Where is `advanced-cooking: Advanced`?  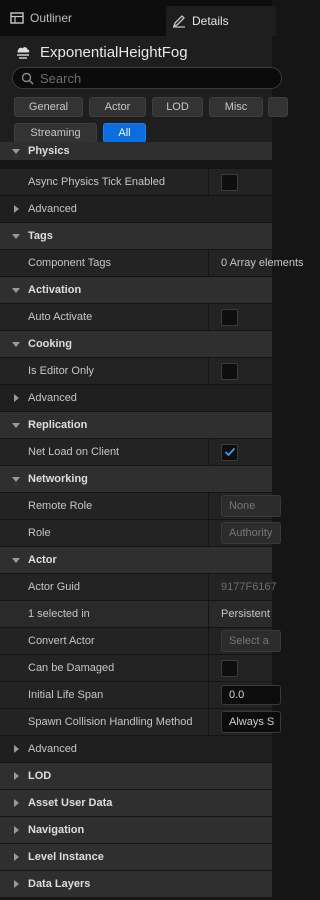 advanced-cooking: Advanced is located at coordinates (136, 398).